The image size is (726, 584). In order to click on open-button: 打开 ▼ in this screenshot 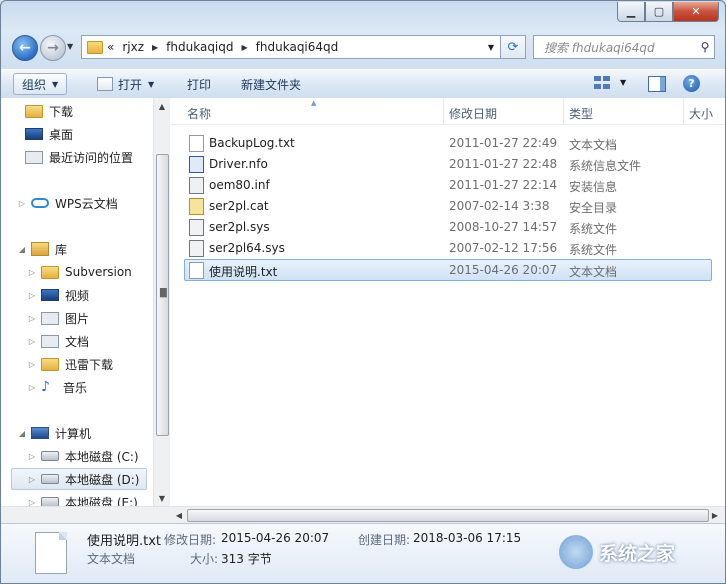, I will do `click(125, 84)`.